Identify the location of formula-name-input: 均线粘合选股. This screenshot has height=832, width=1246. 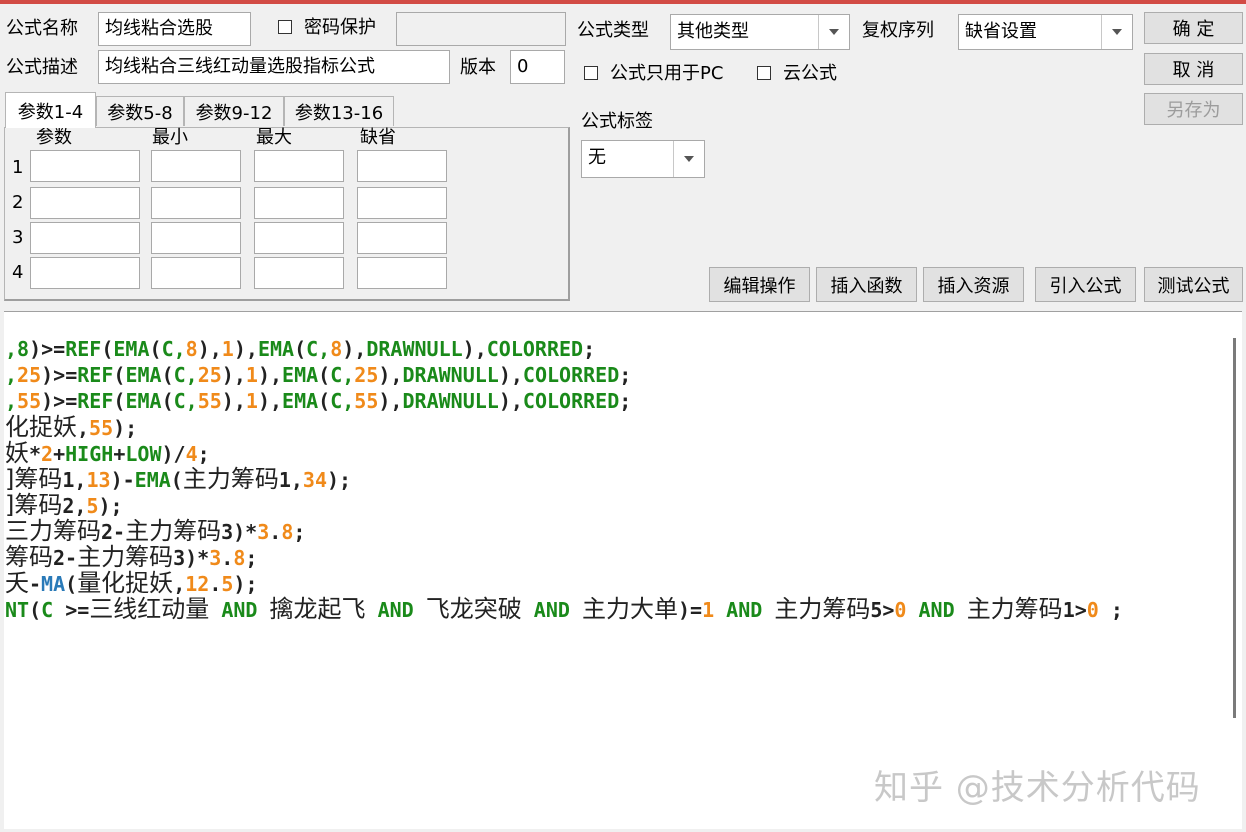
(174, 29).